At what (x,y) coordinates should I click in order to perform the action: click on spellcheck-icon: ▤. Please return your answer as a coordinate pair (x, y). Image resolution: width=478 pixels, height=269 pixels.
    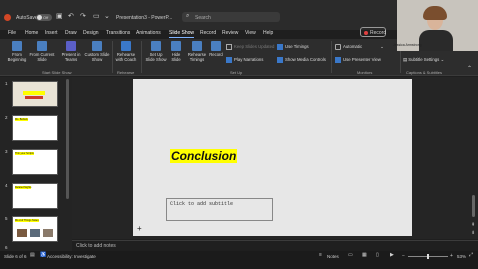
    Looking at the image, I should click on (32, 255).